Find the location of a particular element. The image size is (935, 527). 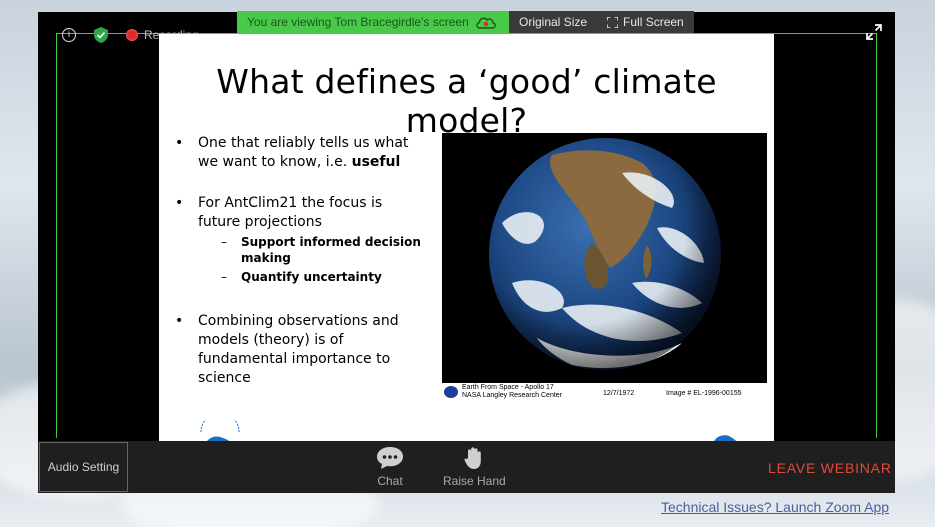

full-screen-label: Full Screen is located at coordinates (653, 22).